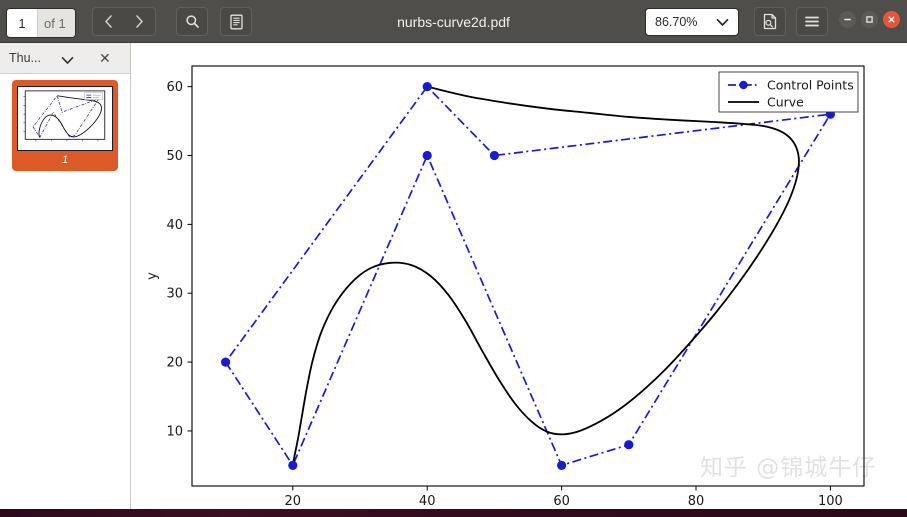 Image resolution: width=907 pixels, height=517 pixels. I want to click on minimize-button, so click(847, 19).